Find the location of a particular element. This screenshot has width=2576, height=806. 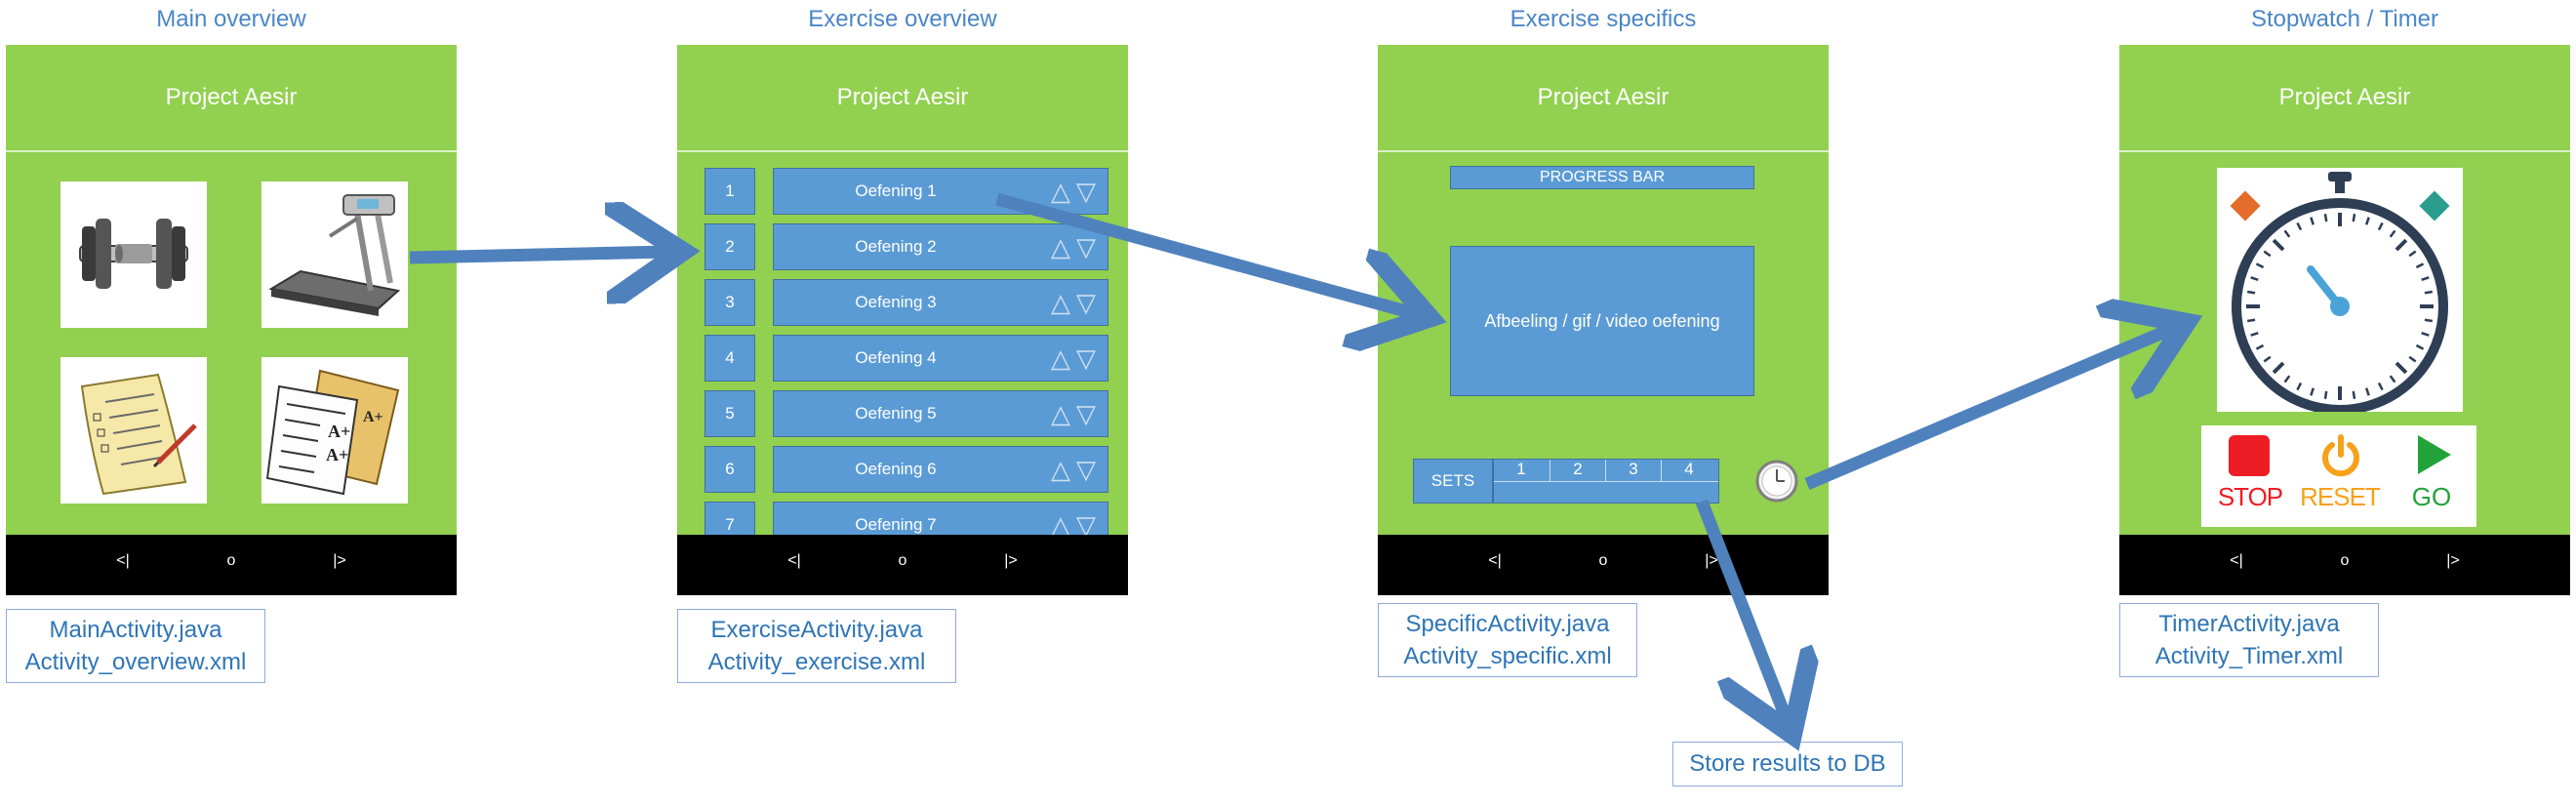

arrow-exercise-to-specifics is located at coordinates (1206, 253).